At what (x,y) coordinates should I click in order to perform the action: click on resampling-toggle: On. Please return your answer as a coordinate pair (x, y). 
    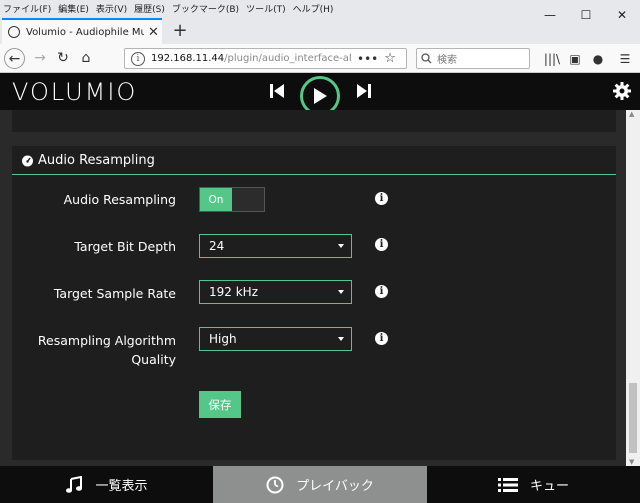
    Looking at the image, I should click on (232, 199).